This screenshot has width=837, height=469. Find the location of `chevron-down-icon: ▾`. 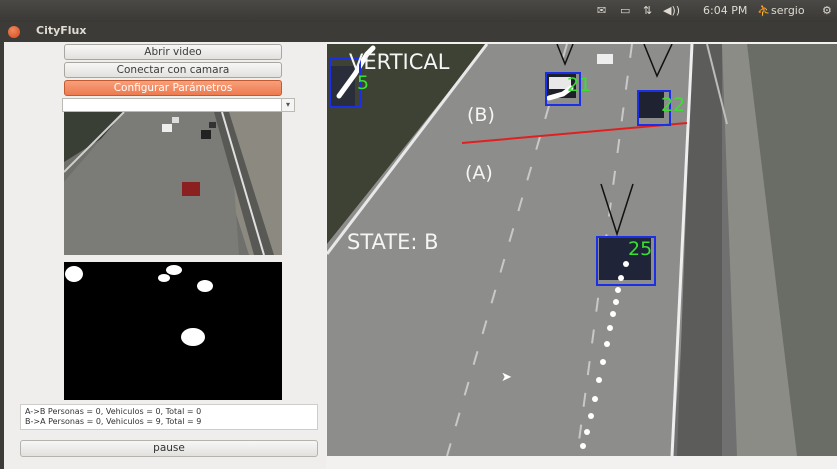

chevron-down-icon: ▾ is located at coordinates (288, 105).